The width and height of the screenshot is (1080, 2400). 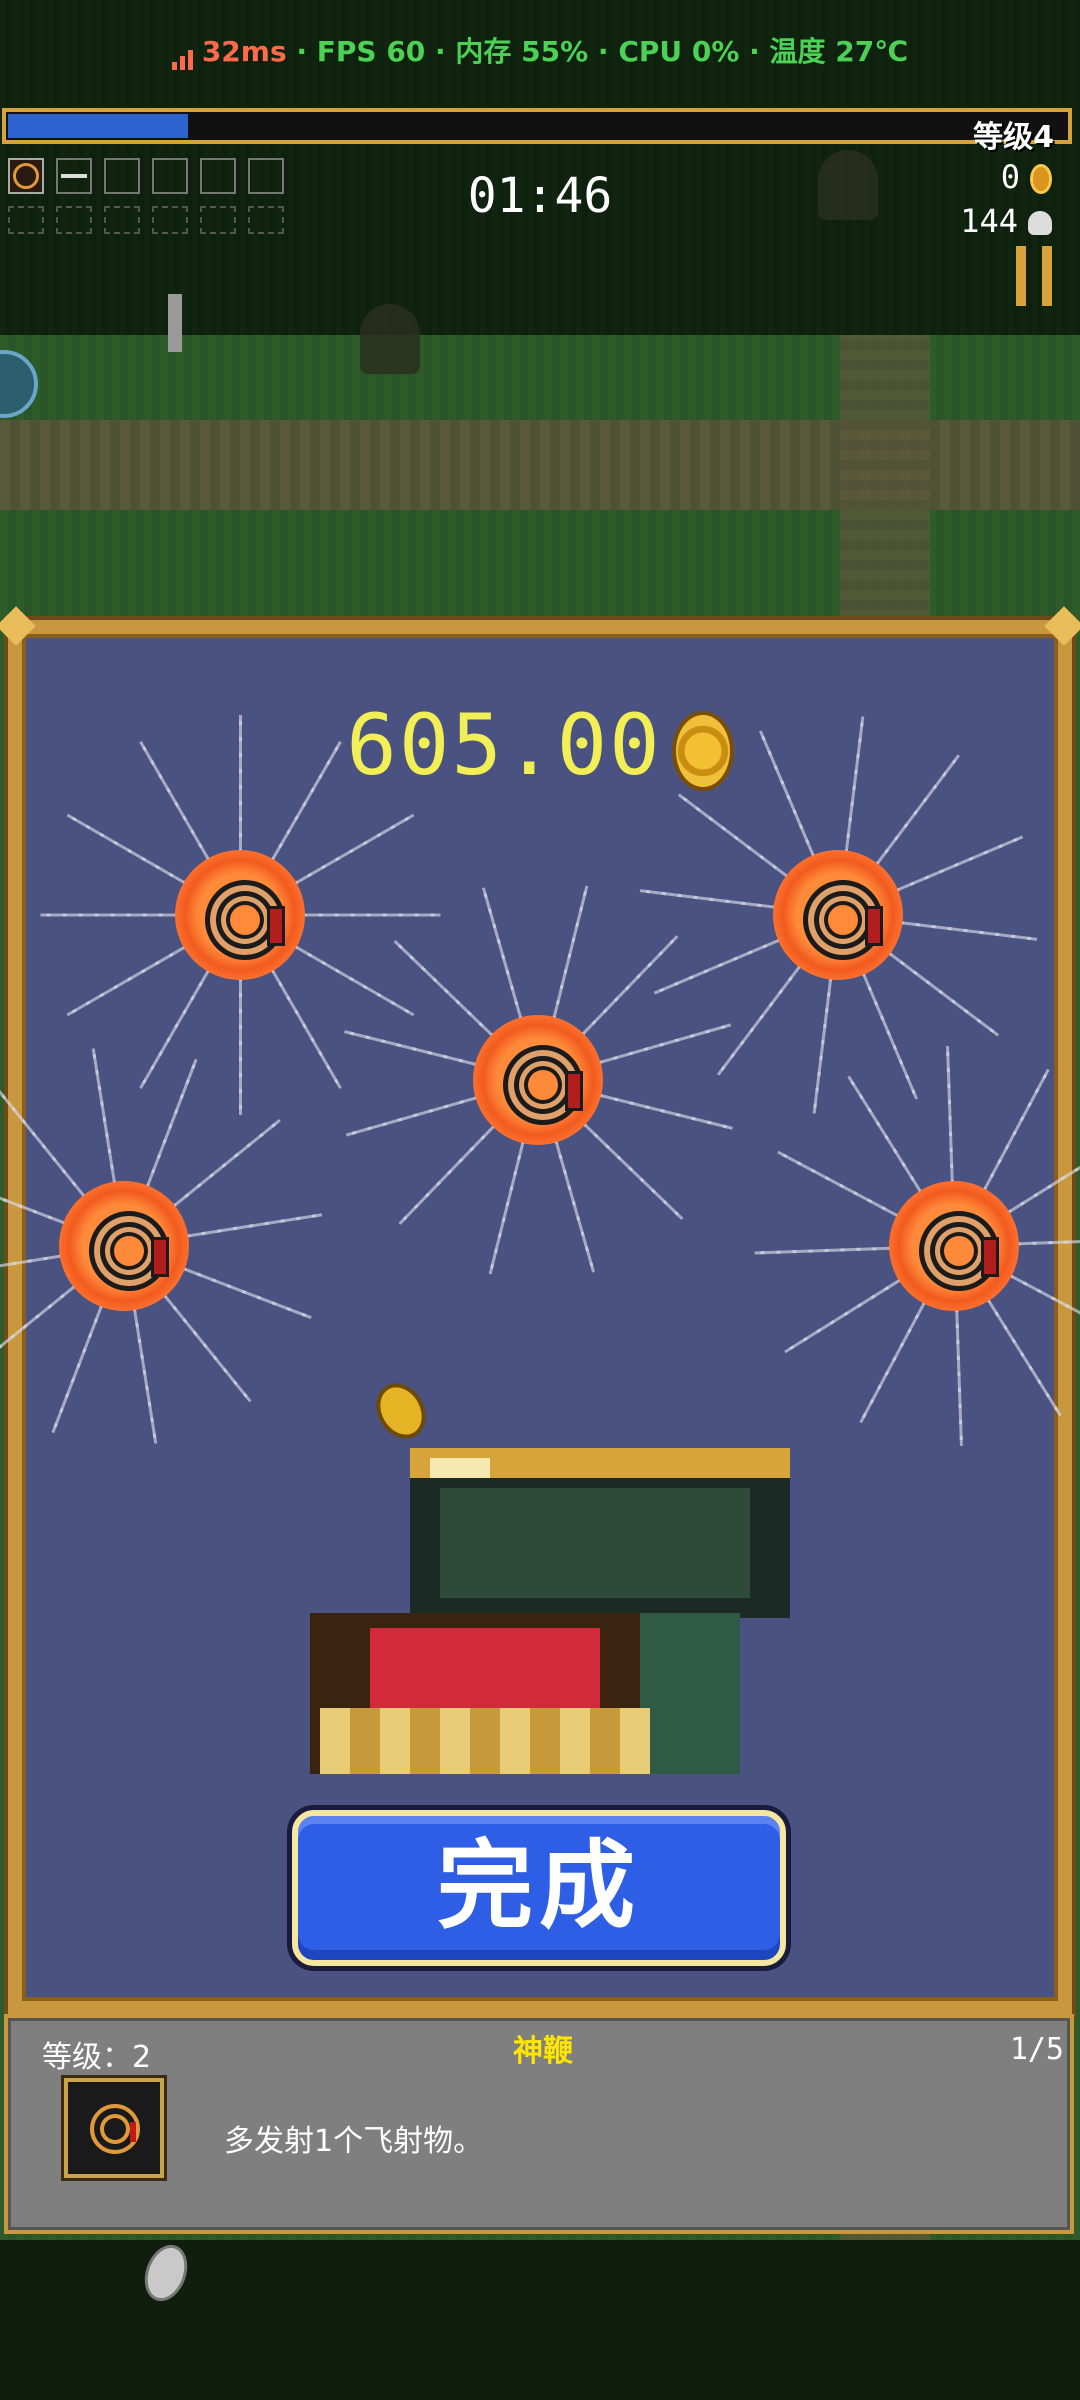 What do you see at coordinates (460, 1468) in the screenshot?
I see `chest-lid-highlight` at bounding box center [460, 1468].